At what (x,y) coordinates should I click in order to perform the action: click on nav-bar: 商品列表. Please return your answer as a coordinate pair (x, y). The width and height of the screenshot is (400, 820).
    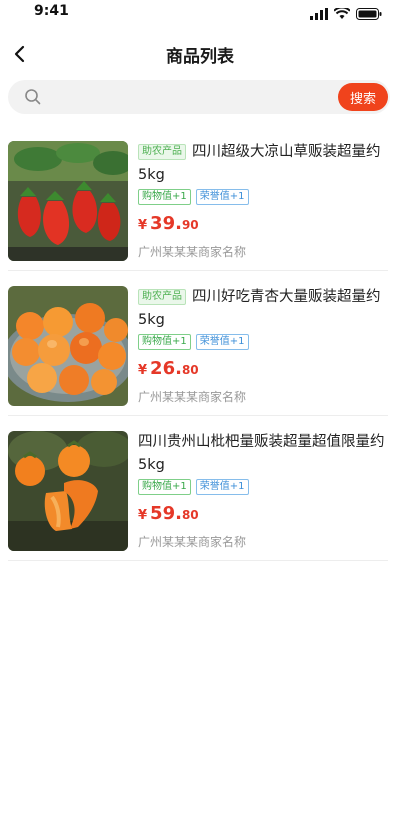
    Looking at the image, I should click on (200, 54).